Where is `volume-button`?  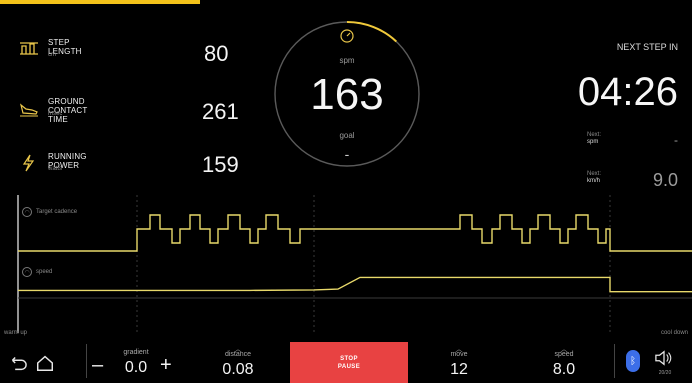 volume-button is located at coordinates (664, 358).